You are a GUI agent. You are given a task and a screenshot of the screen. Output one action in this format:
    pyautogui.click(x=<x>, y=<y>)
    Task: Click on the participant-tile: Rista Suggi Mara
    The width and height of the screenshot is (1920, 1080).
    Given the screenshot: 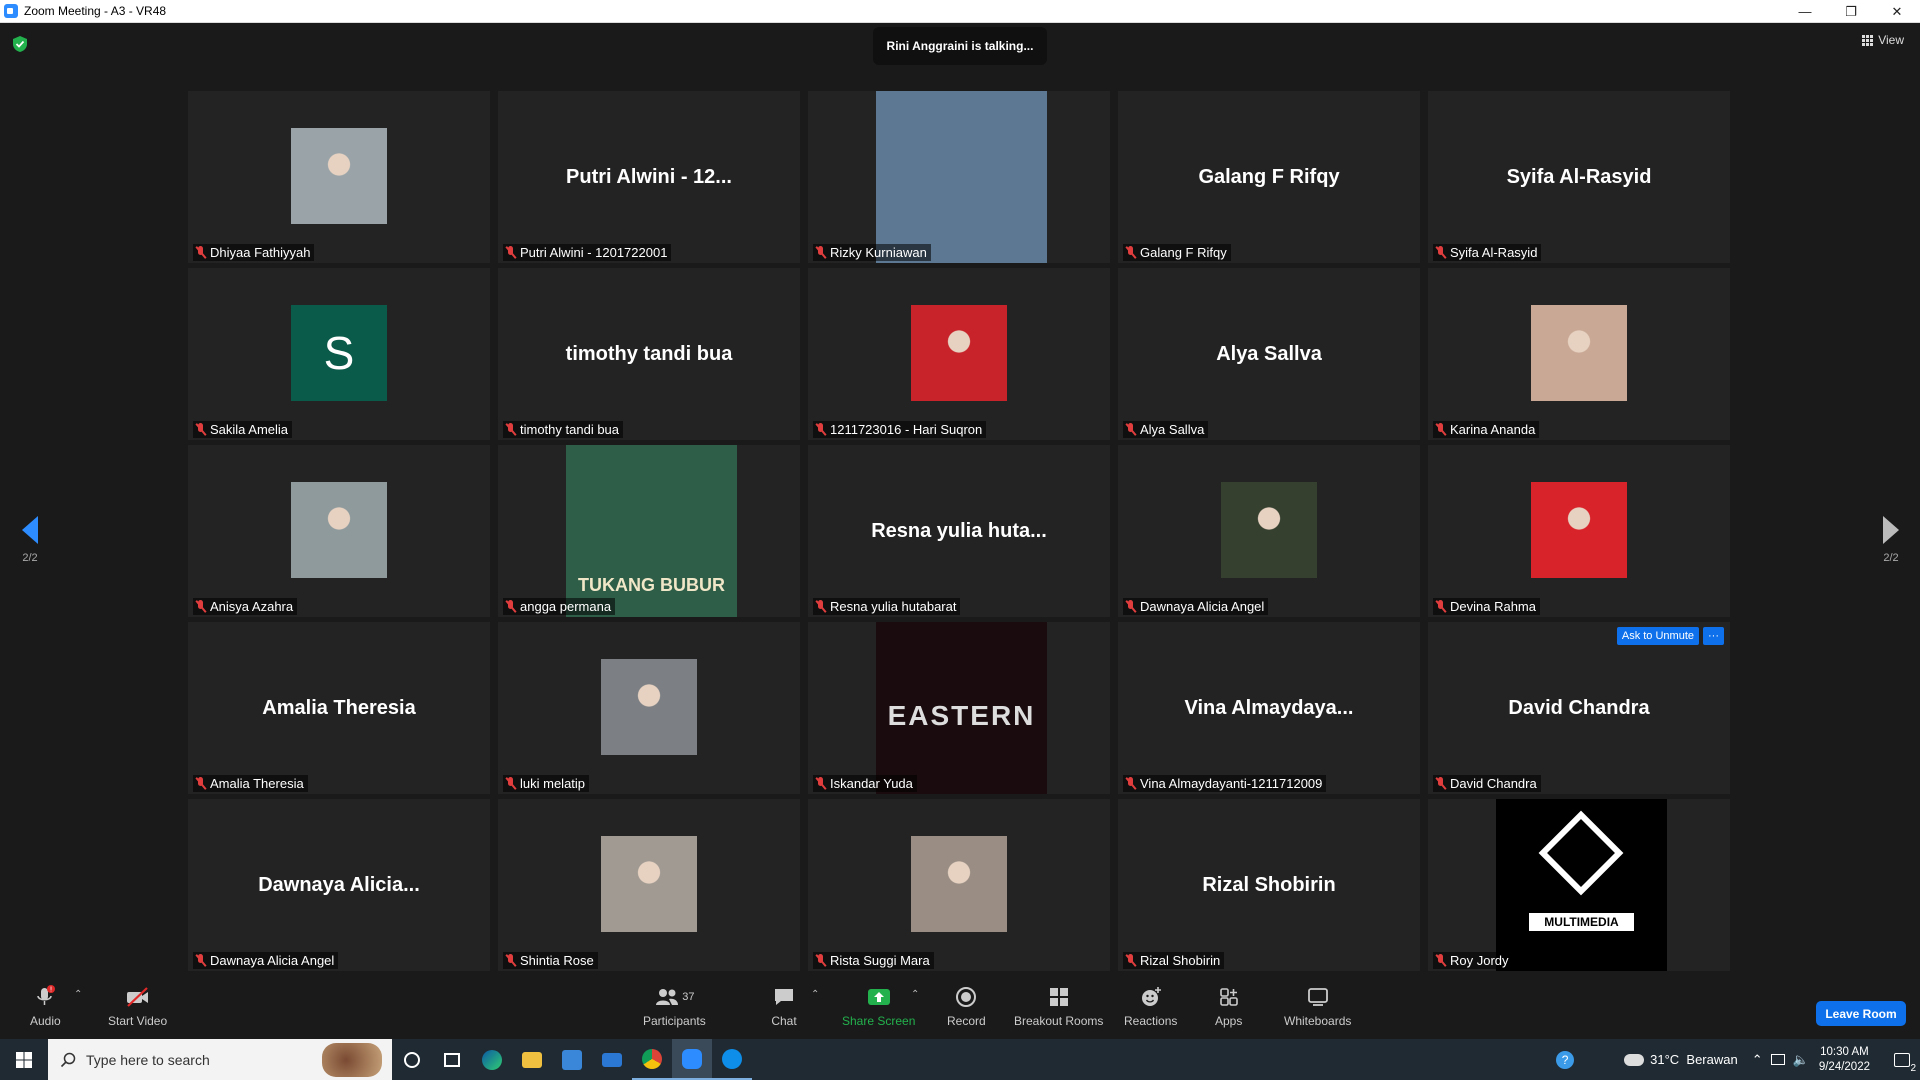 What is the action you would take?
    pyautogui.click(x=959, y=885)
    